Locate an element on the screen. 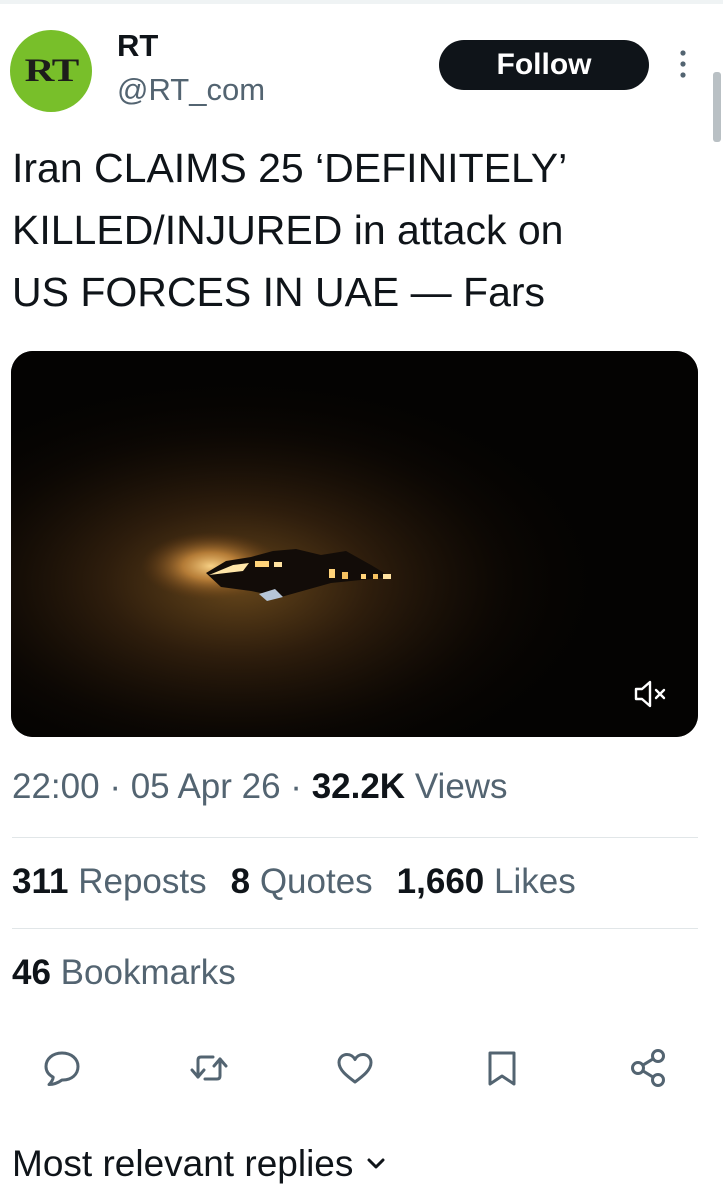  bookmarks-stat: 46 Bookmarks is located at coordinates (136, 973).